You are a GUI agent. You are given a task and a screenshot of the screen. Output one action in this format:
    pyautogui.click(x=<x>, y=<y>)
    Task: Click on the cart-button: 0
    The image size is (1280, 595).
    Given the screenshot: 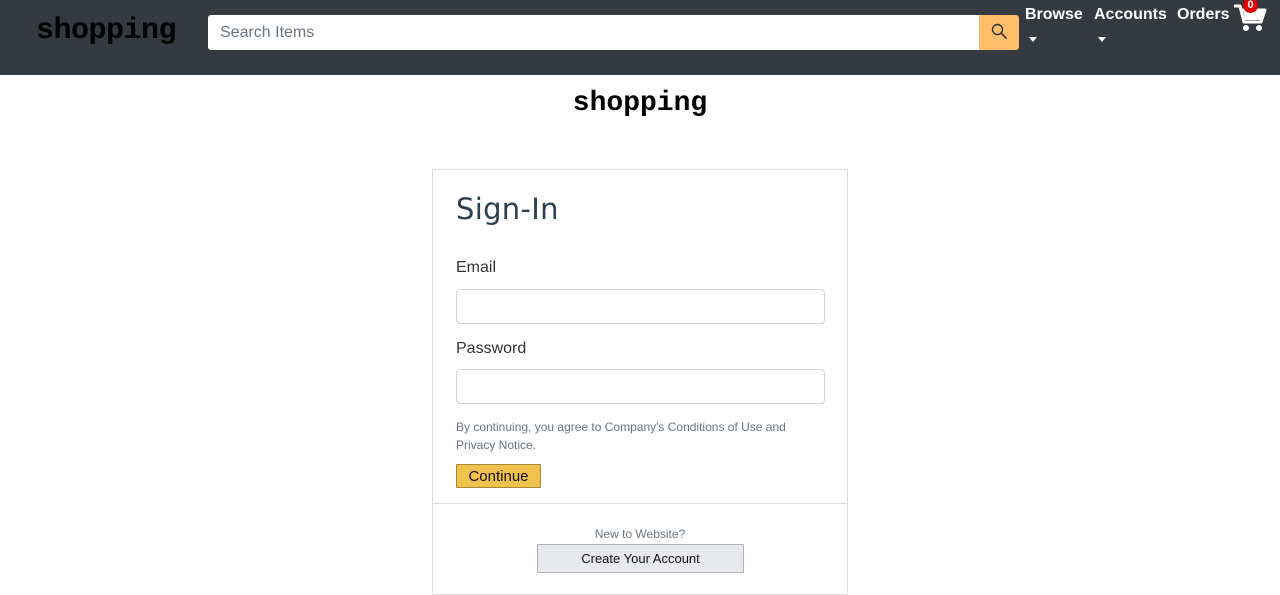 What is the action you would take?
    pyautogui.click(x=1252, y=17)
    